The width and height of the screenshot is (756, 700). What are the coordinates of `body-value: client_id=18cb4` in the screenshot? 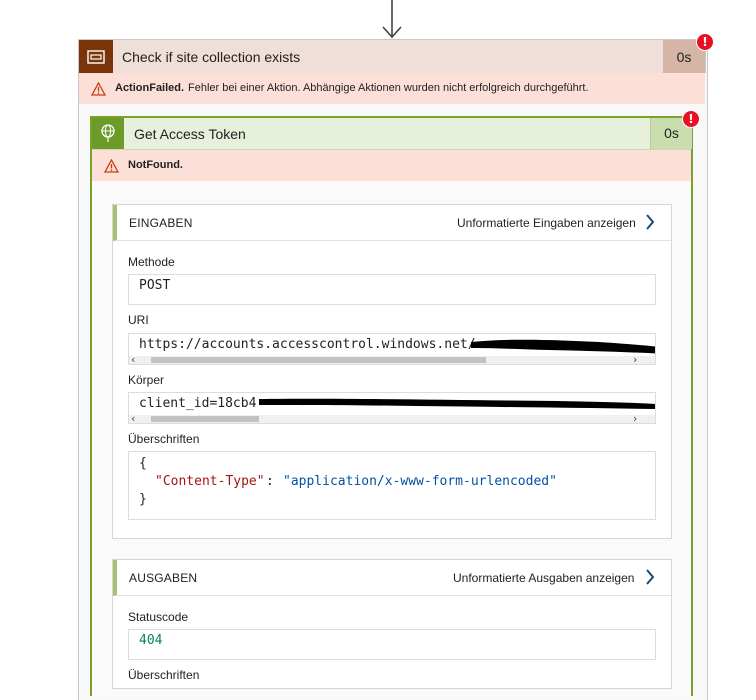 It's located at (198, 403).